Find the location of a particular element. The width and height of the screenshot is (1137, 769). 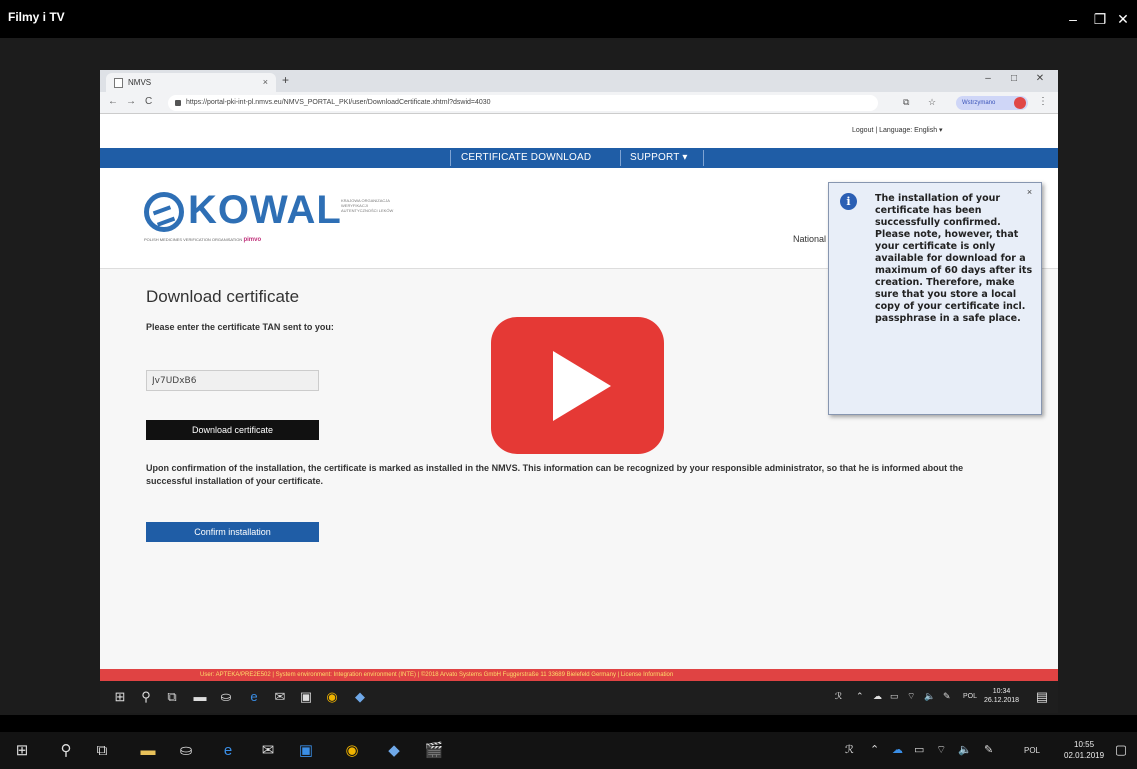

browser-close-button: ✕ is located at coordinates (1040, 78).